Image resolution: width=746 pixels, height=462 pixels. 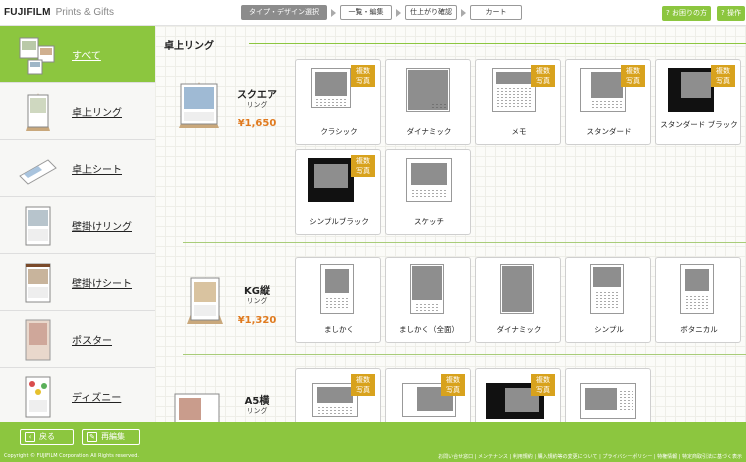 What do you see at coordinates (689, 13) in the screenshot?
I see `help-label: お困りの方` at bounding box center [689, 13].